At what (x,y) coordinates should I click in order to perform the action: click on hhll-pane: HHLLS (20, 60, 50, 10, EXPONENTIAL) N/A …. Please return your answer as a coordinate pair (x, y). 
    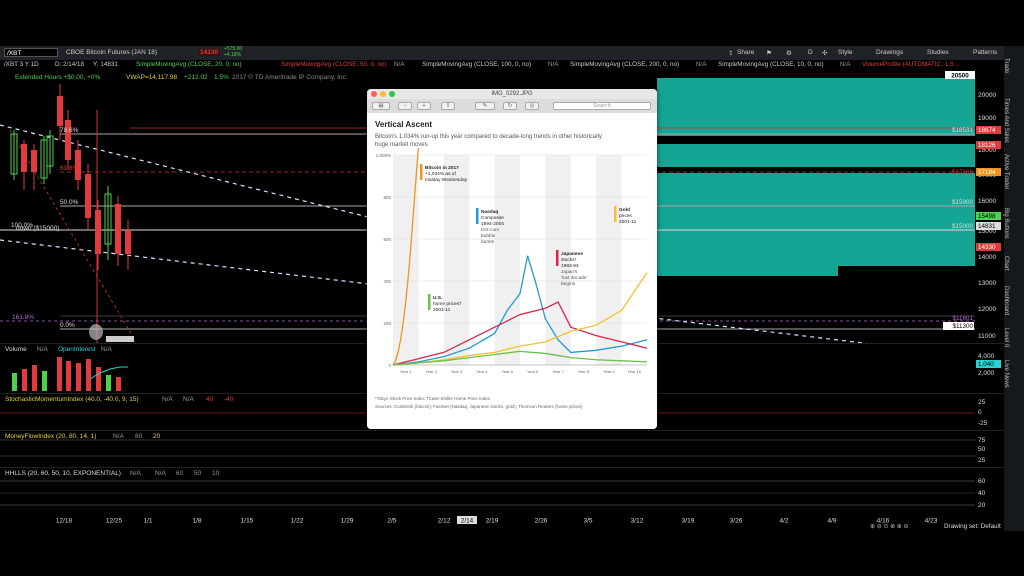
    Looking at the image, I should click on (502, 490).